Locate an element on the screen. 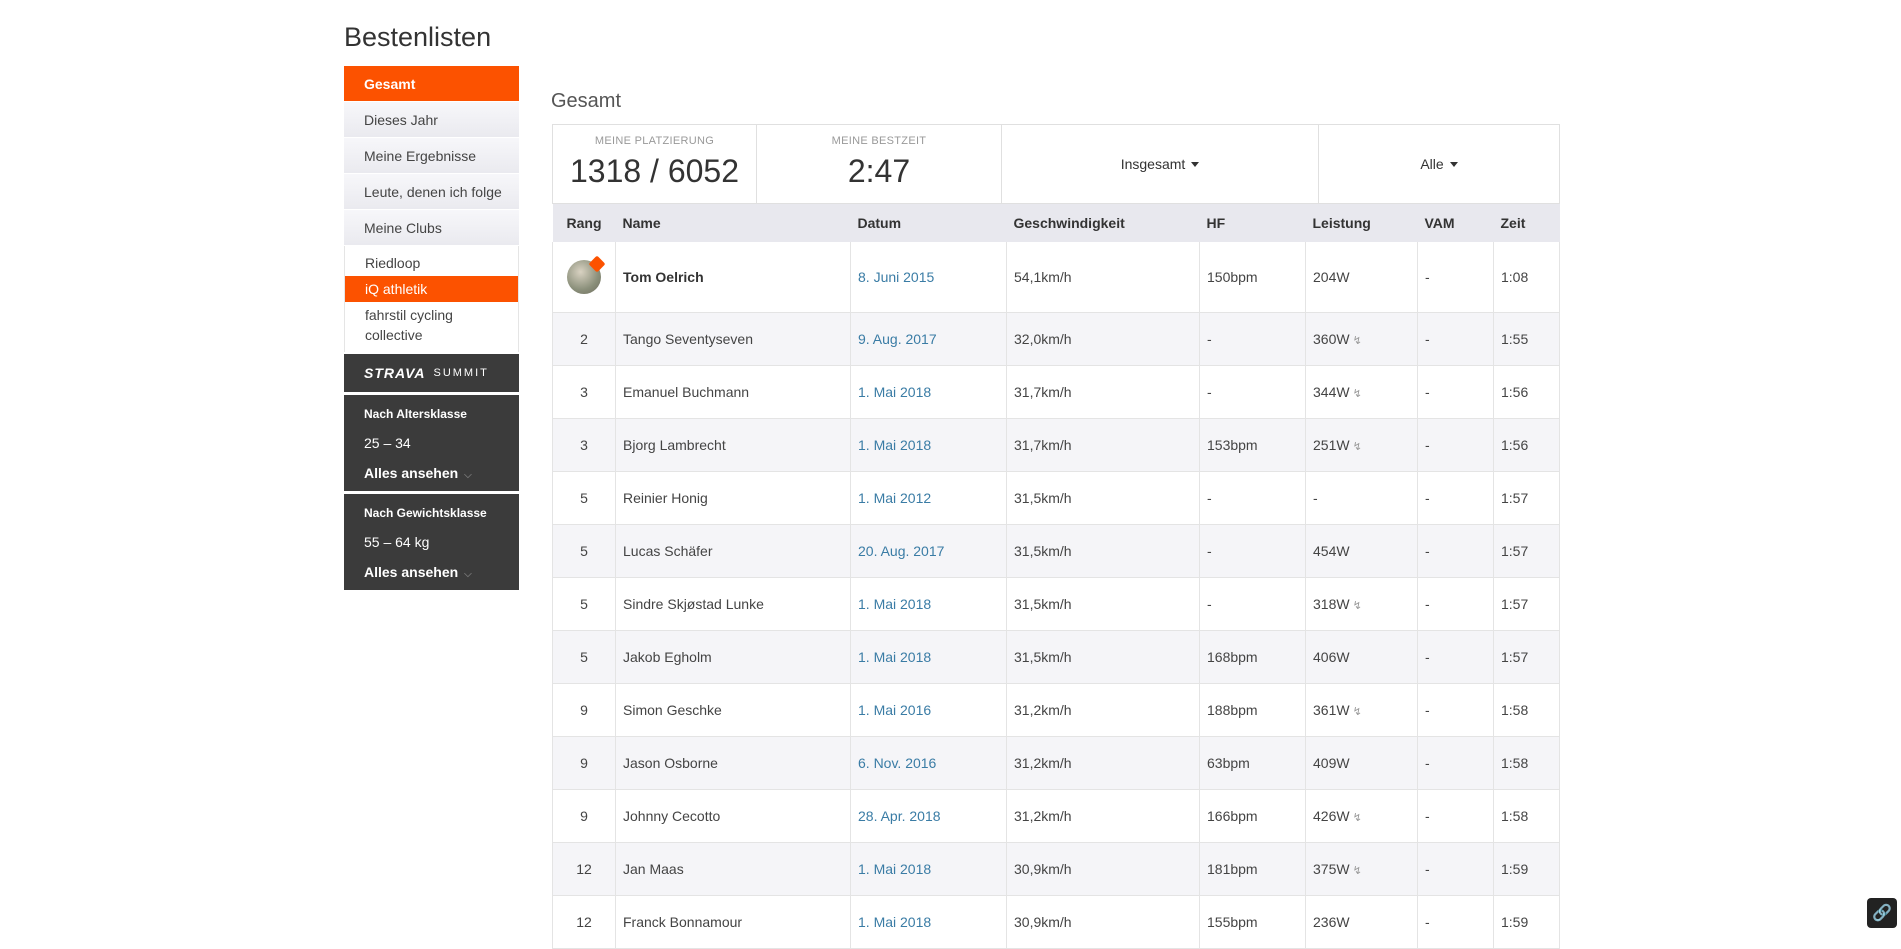  athlete-link: Tom Oelrich is located at coordinates (663, 277).